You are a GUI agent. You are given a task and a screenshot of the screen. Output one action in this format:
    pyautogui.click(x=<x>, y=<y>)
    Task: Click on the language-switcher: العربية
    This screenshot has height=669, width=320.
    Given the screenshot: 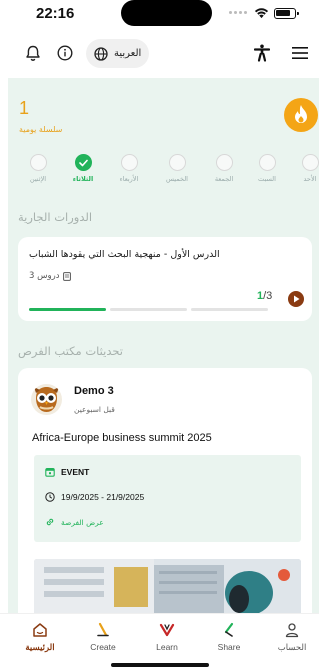 What is the action you would take?
    pyautogui.click(x=118, y=53)
    